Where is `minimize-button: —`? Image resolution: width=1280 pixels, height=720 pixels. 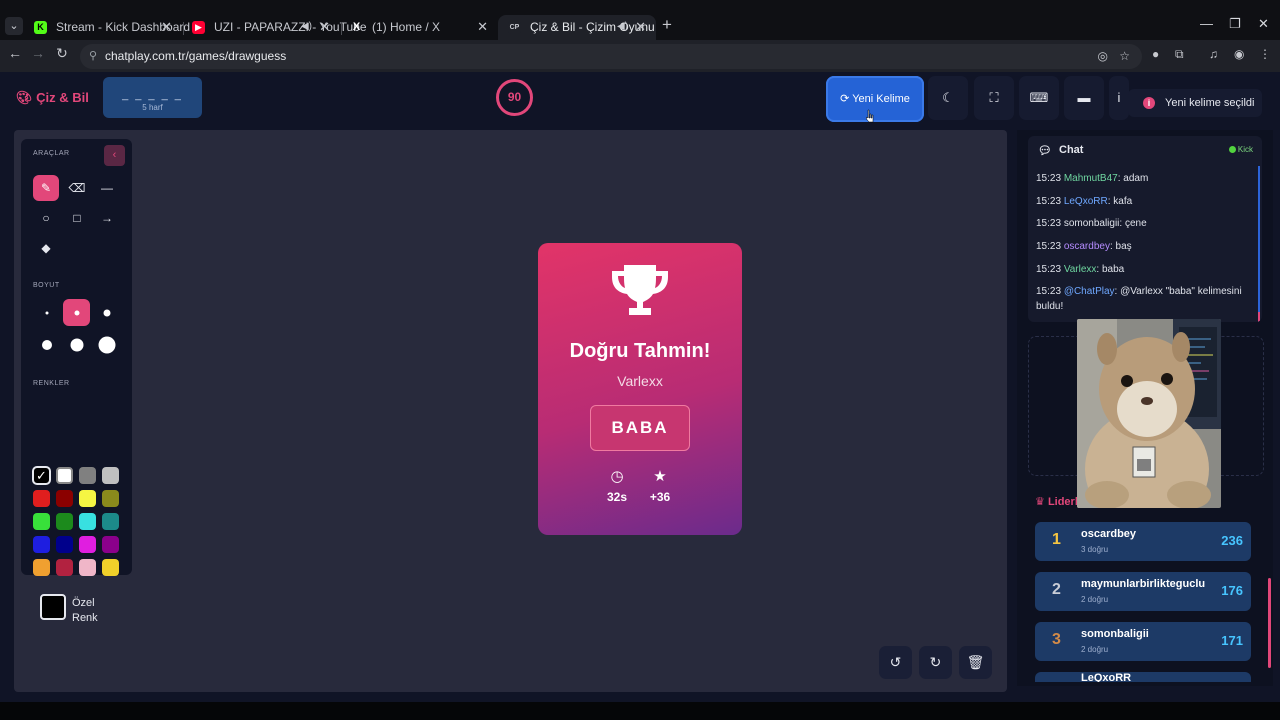
minimize-button: — is located at coordinates (1206, 23).